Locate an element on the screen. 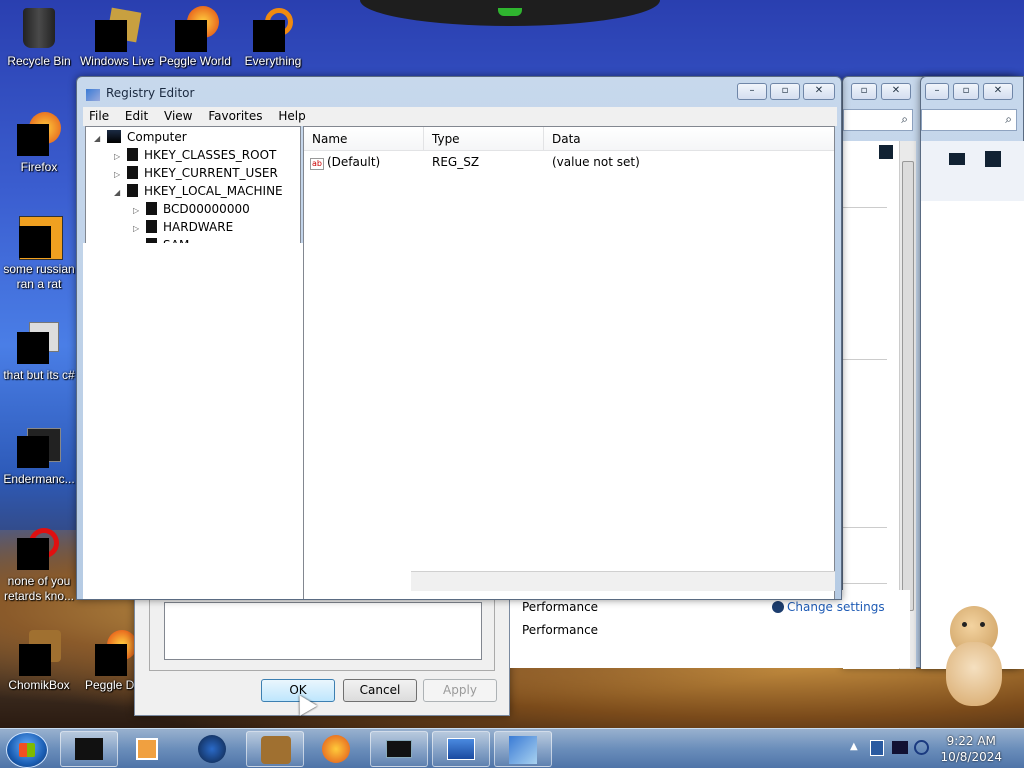 This screenshot has height=768, width=1024. column-header-data: Data is located at coordinates (689, 139).